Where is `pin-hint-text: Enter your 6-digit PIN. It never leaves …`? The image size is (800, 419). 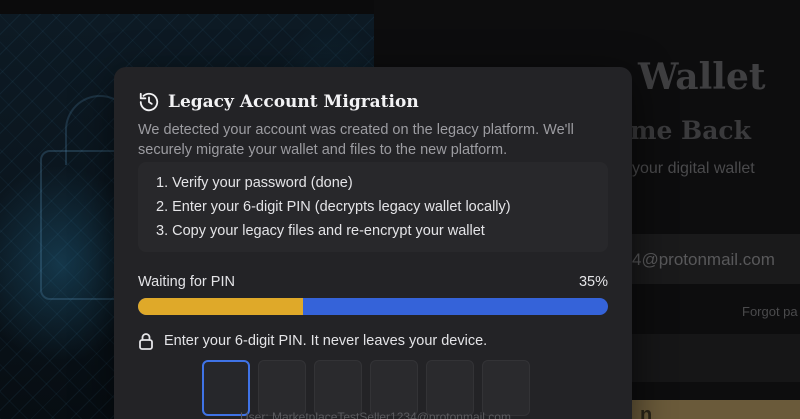 pin-hint-text: Enter your 6-digit PIN. It never leaves … is located at coordinates (326, 341).